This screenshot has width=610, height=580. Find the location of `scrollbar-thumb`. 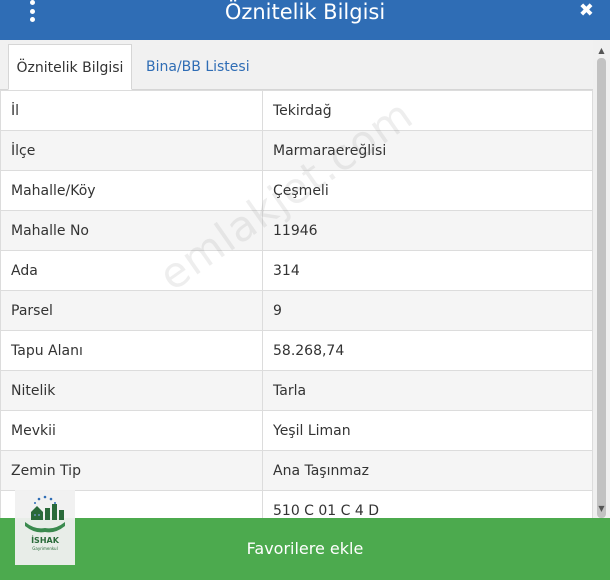

scrollbar-thumb is located at coordinates (601, 288).